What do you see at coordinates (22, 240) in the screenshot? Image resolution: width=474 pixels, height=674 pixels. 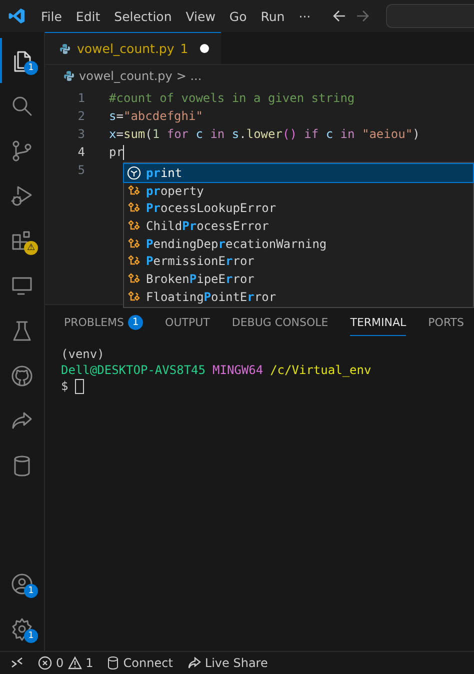 I see `activity-item: ⚠` at bounding box center [22, 240].